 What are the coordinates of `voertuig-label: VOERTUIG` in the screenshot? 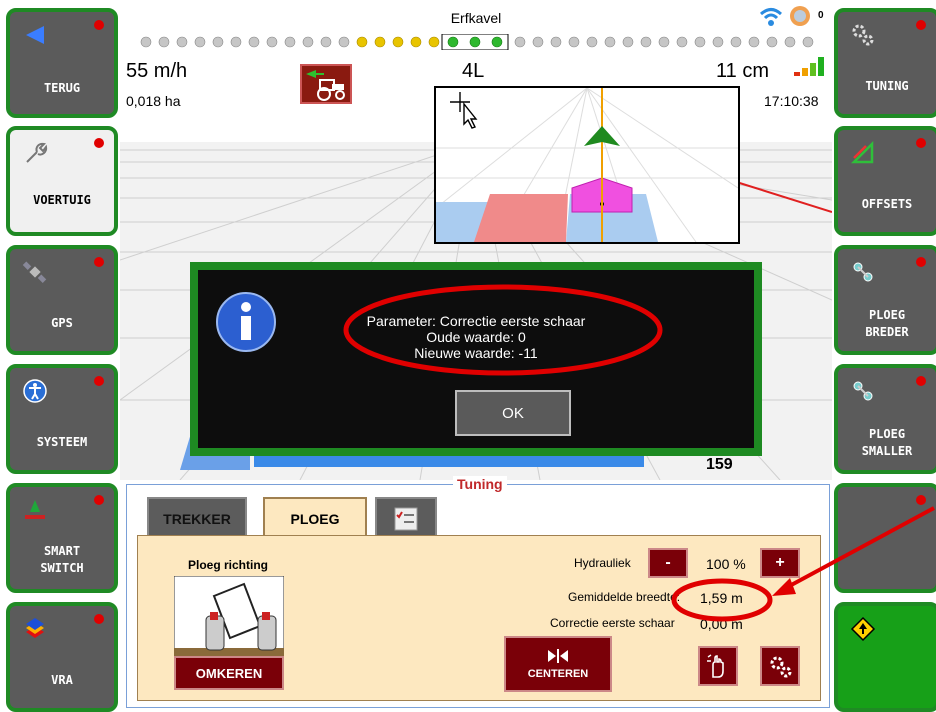 It's located at (62, 200).